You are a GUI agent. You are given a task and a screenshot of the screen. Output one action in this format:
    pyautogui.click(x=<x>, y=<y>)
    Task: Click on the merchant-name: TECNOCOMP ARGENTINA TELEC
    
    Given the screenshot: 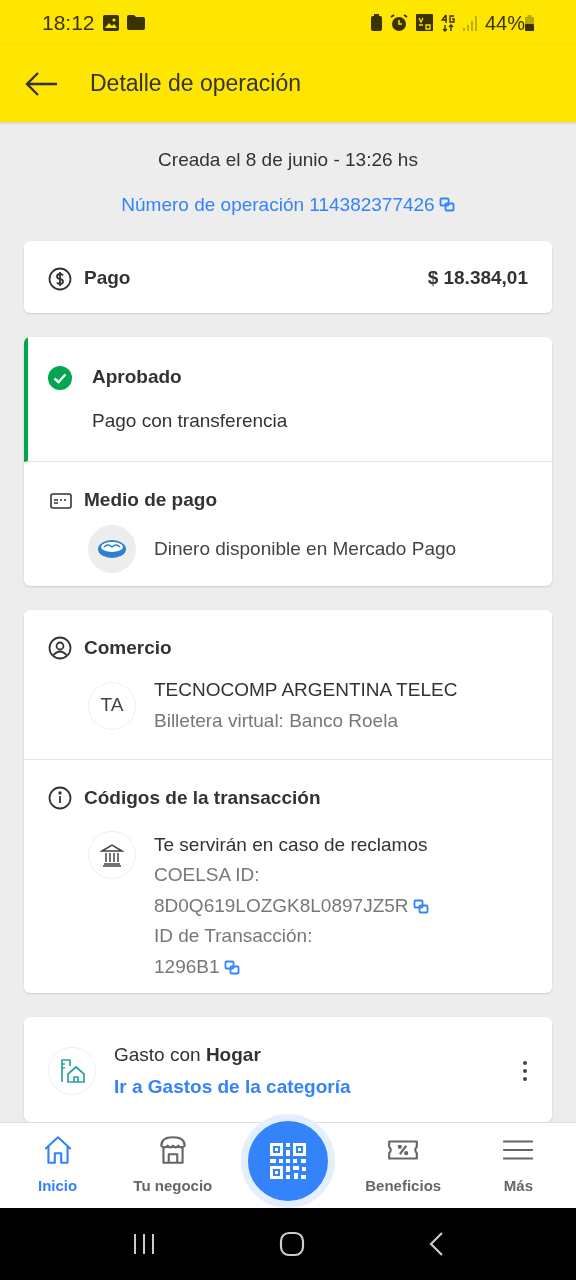 What is the action you would take?
    pyautogui.click(x=306, y=690)
    